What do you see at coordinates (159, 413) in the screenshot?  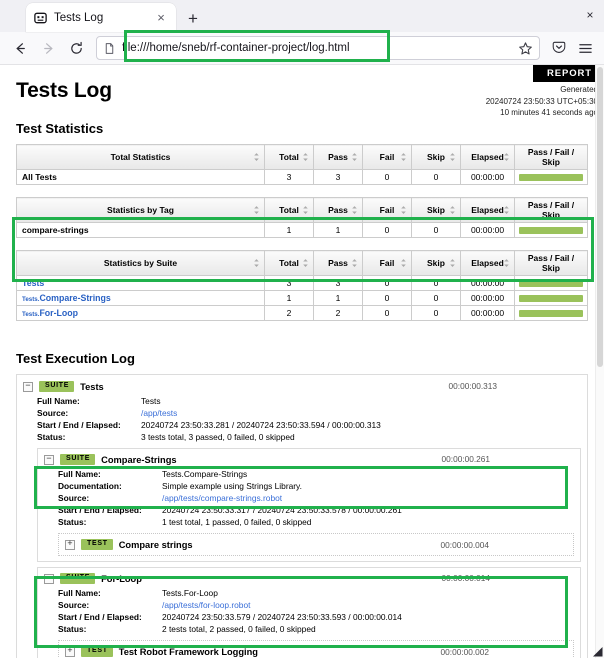 I see `source-link: /app/tests` at bounding box center [159, 413].